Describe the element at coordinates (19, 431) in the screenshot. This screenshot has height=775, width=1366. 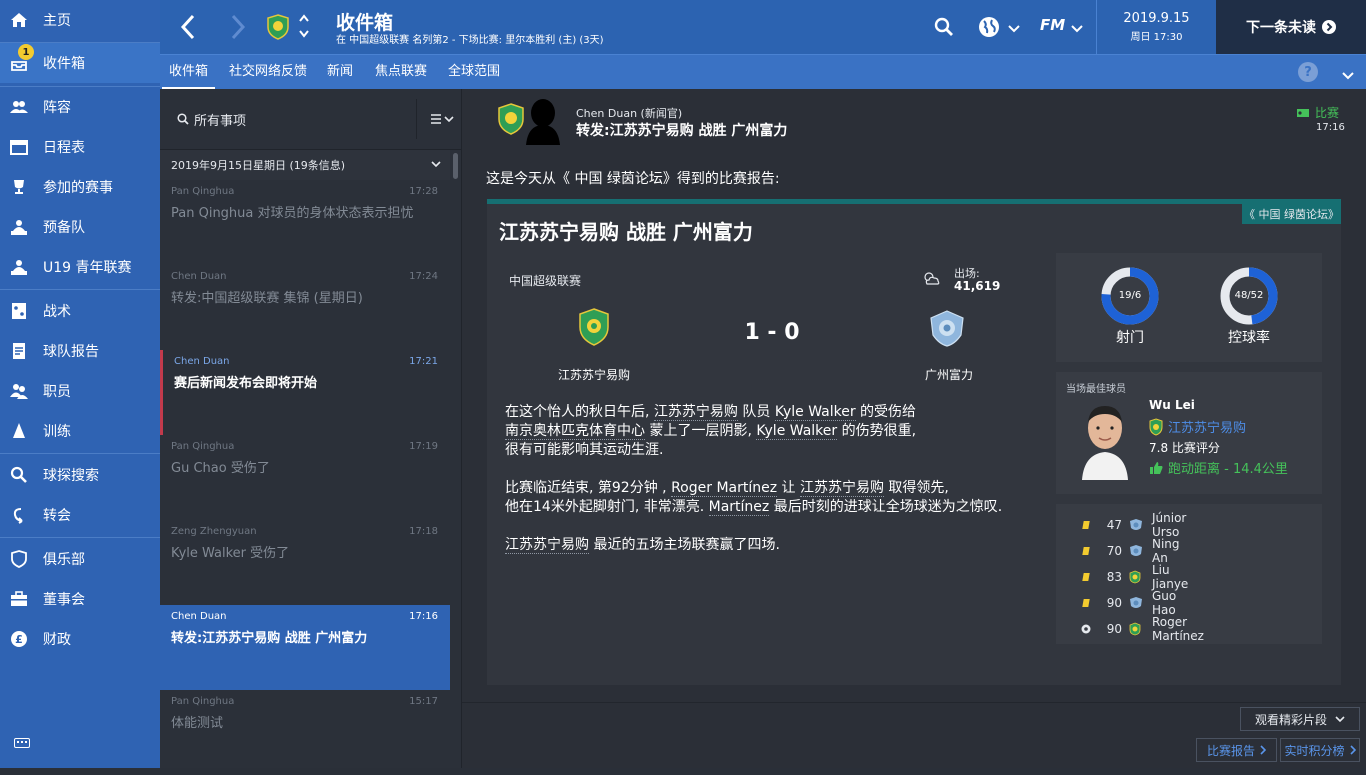
I see `training-icon` at that location.